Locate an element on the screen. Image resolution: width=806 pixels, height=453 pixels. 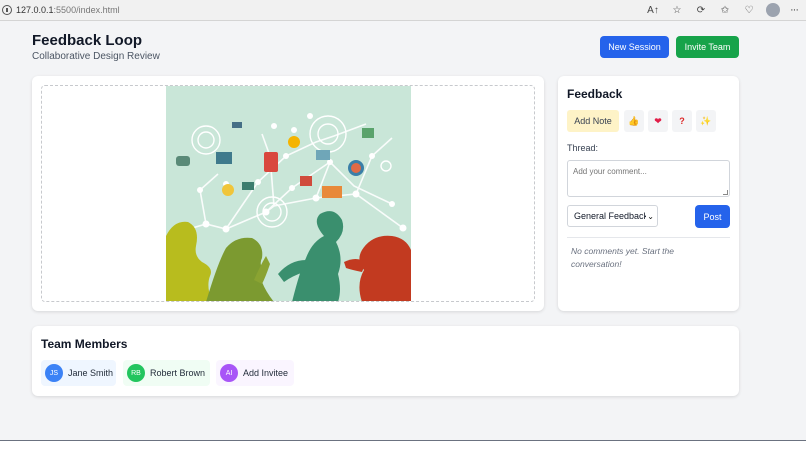
feedback-title: Feedback is located at coordinates (595, 94).